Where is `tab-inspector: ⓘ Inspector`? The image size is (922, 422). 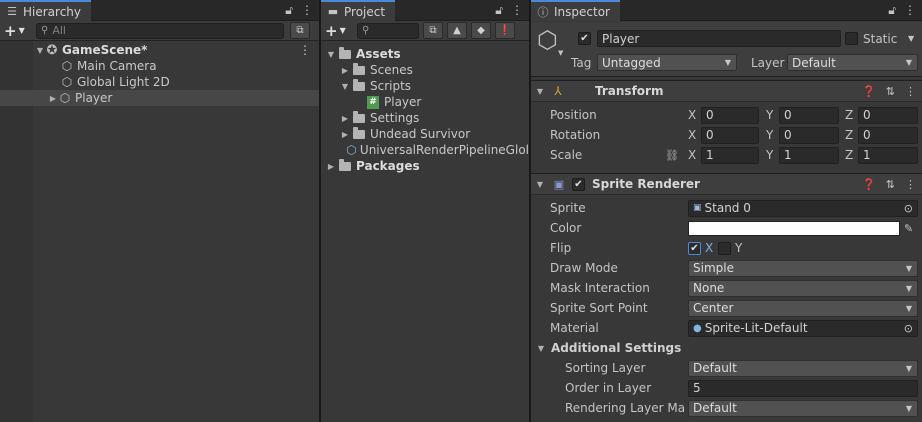
tab-inspector: ⓘ Inspector is located at coordinates (575, 10).